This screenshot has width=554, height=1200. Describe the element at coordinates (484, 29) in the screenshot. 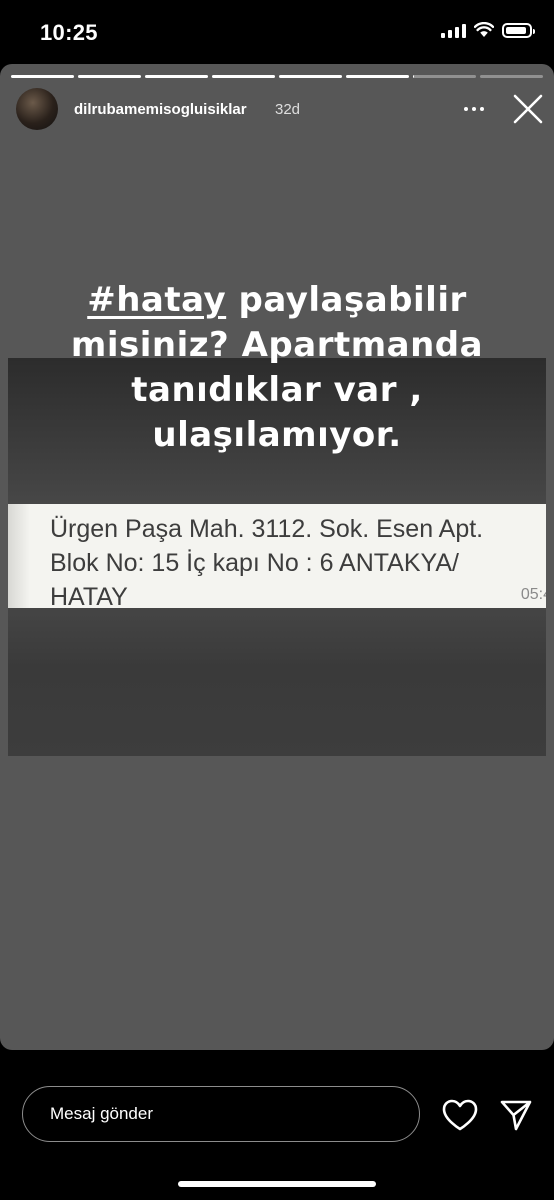

I see `wifi-icon` at that location.